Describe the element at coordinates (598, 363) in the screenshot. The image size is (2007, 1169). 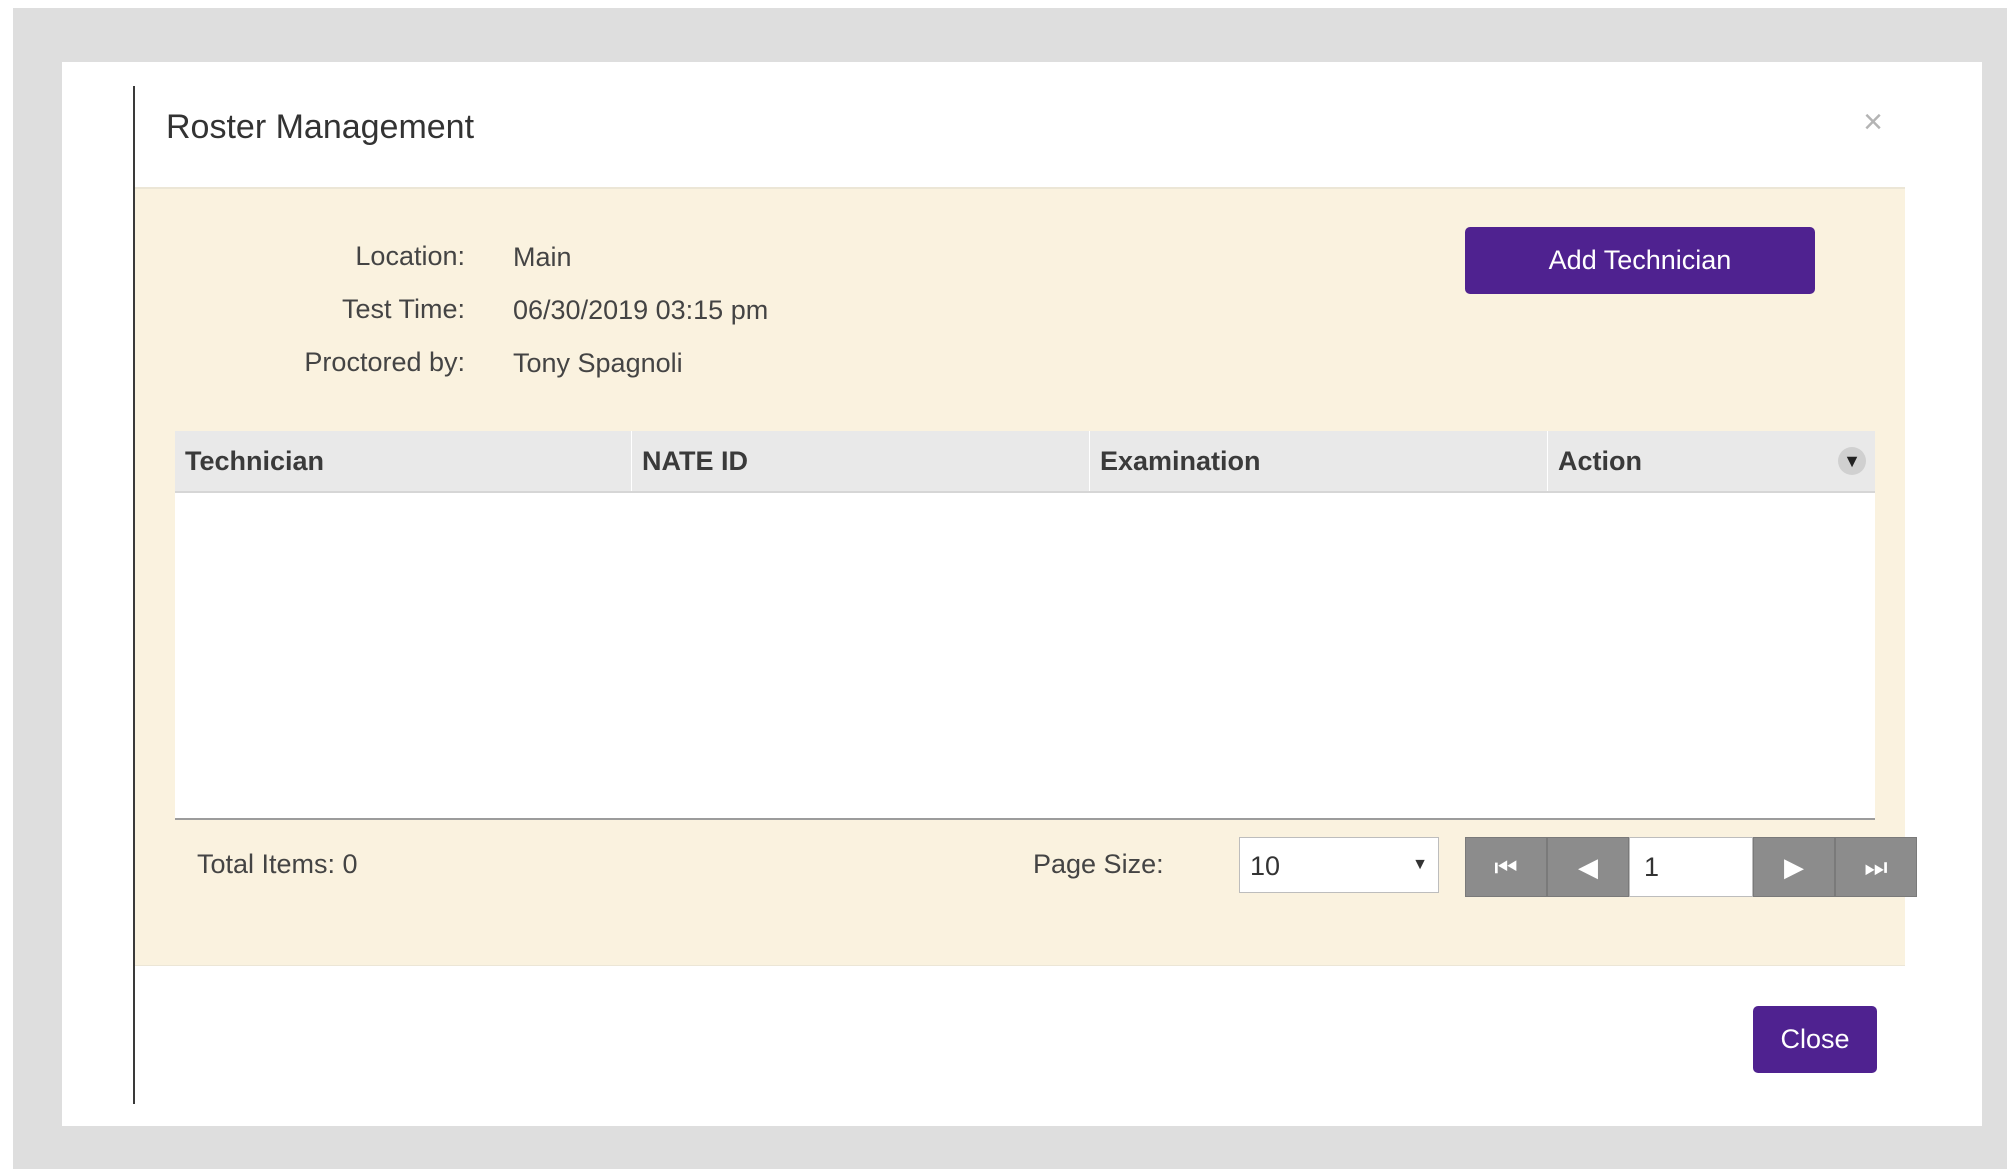
I see `proctored-by-value: Tony Spagnoli` at that location.